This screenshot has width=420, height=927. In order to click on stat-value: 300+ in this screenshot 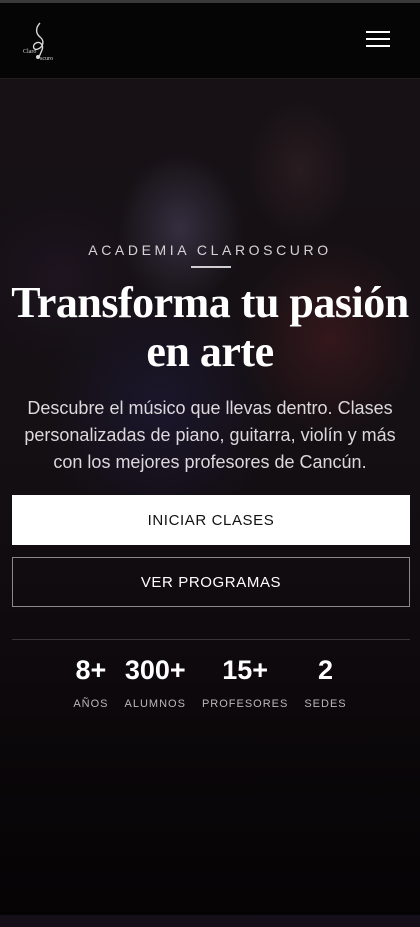, I will do `click(155, 670)`.